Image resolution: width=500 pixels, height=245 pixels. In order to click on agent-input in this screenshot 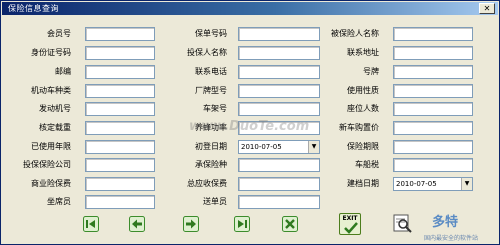, I will do `click(120, 202)`.